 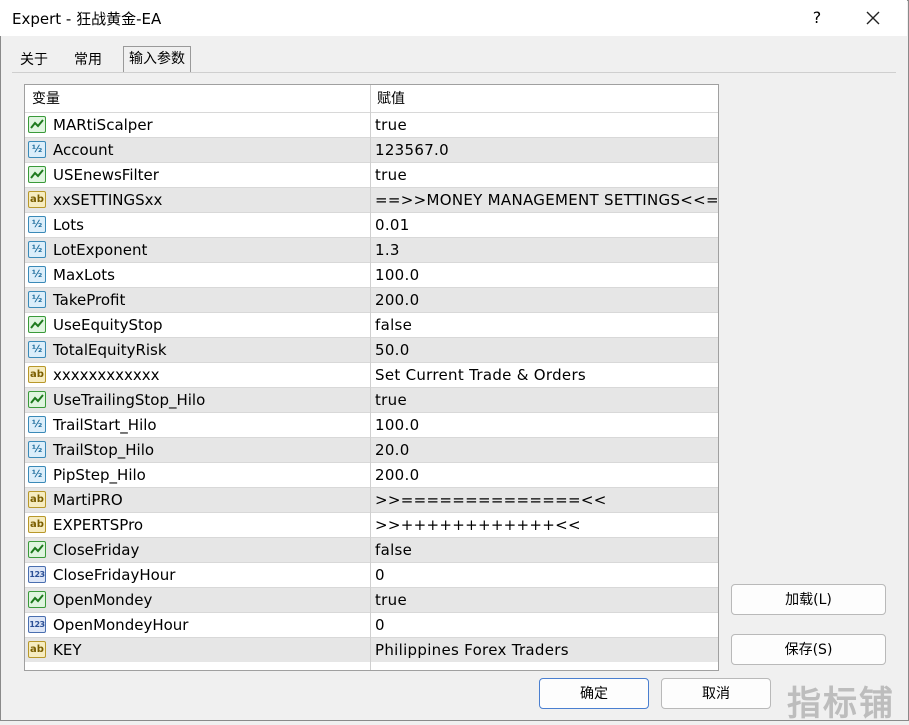 I want to click on table-row: ½ TrailStop_Hilo 20.0, so click(x=371, y=449).